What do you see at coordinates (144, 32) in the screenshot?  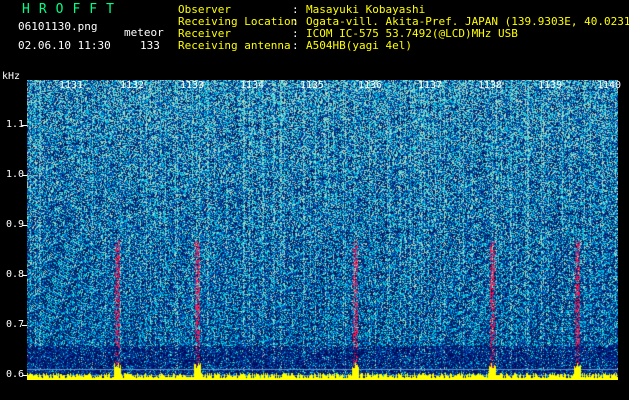 I see `meteor-label: meteor` at bounding box center [144, 32].